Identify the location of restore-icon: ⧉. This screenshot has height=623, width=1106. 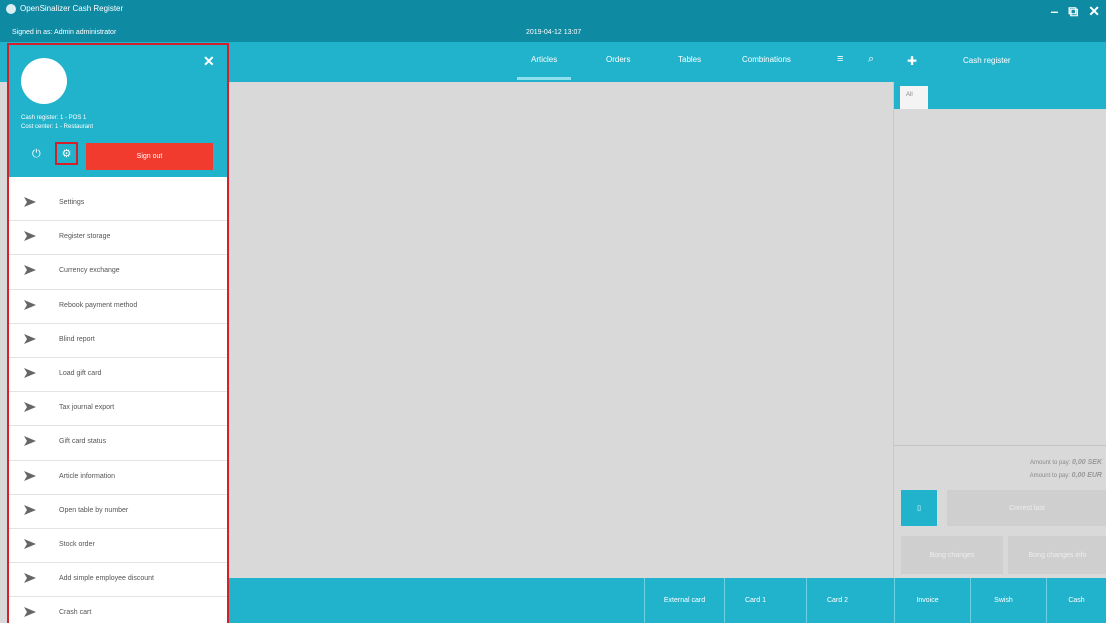
(1073, 11).